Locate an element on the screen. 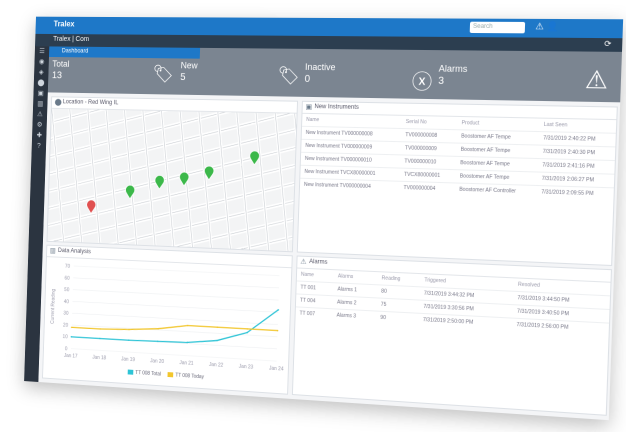 The width and height of the screenshot is (626, 432). stat-label: Inactive is located at coordinates (320, 67).